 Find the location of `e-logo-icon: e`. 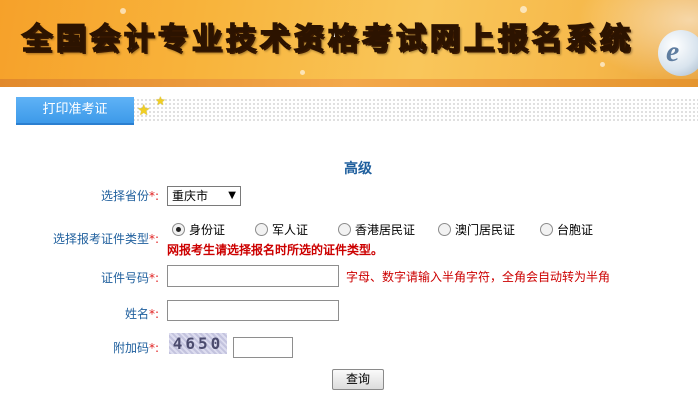

e-logo-icon: e is located at coordinates (678, 53).